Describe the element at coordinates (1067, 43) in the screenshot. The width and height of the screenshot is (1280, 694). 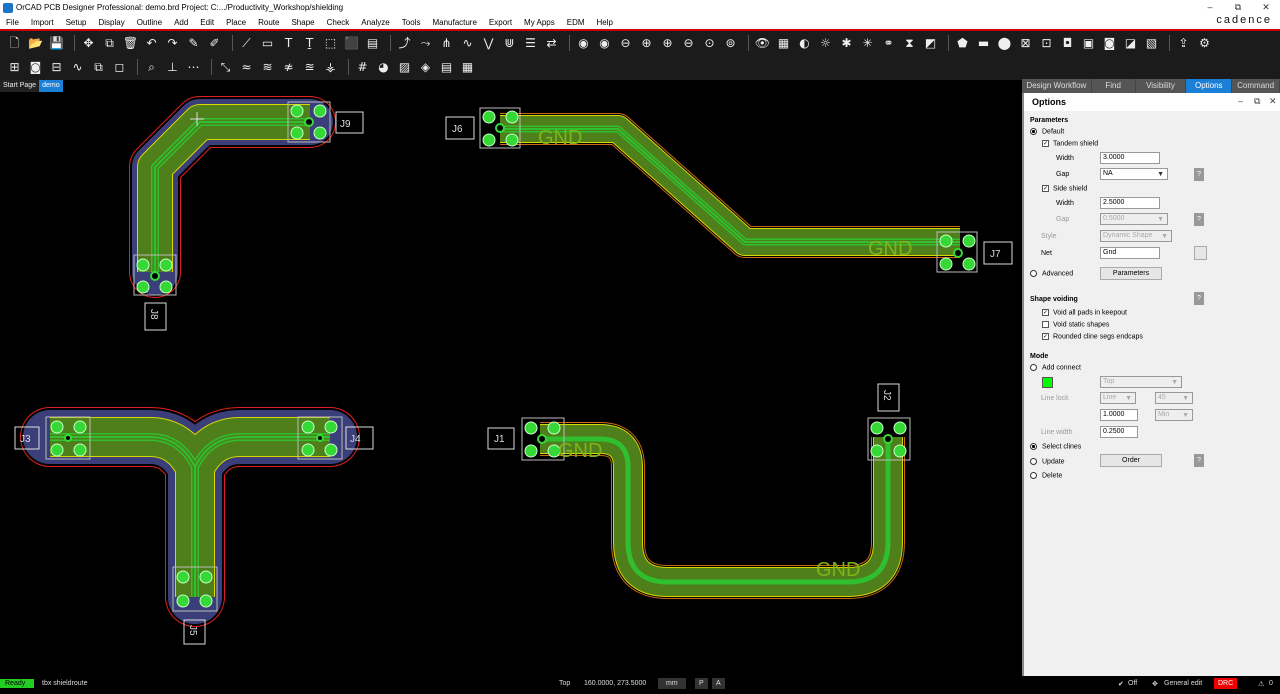
I see `shape-select-icon: ◘` at that location.